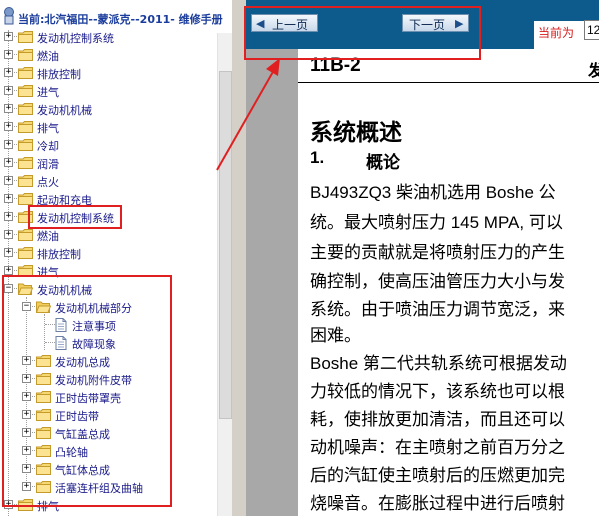  I want to click on tree-title: 当前:北汽福田--蒙派克--2011- 维修手册, so click(116, 16).